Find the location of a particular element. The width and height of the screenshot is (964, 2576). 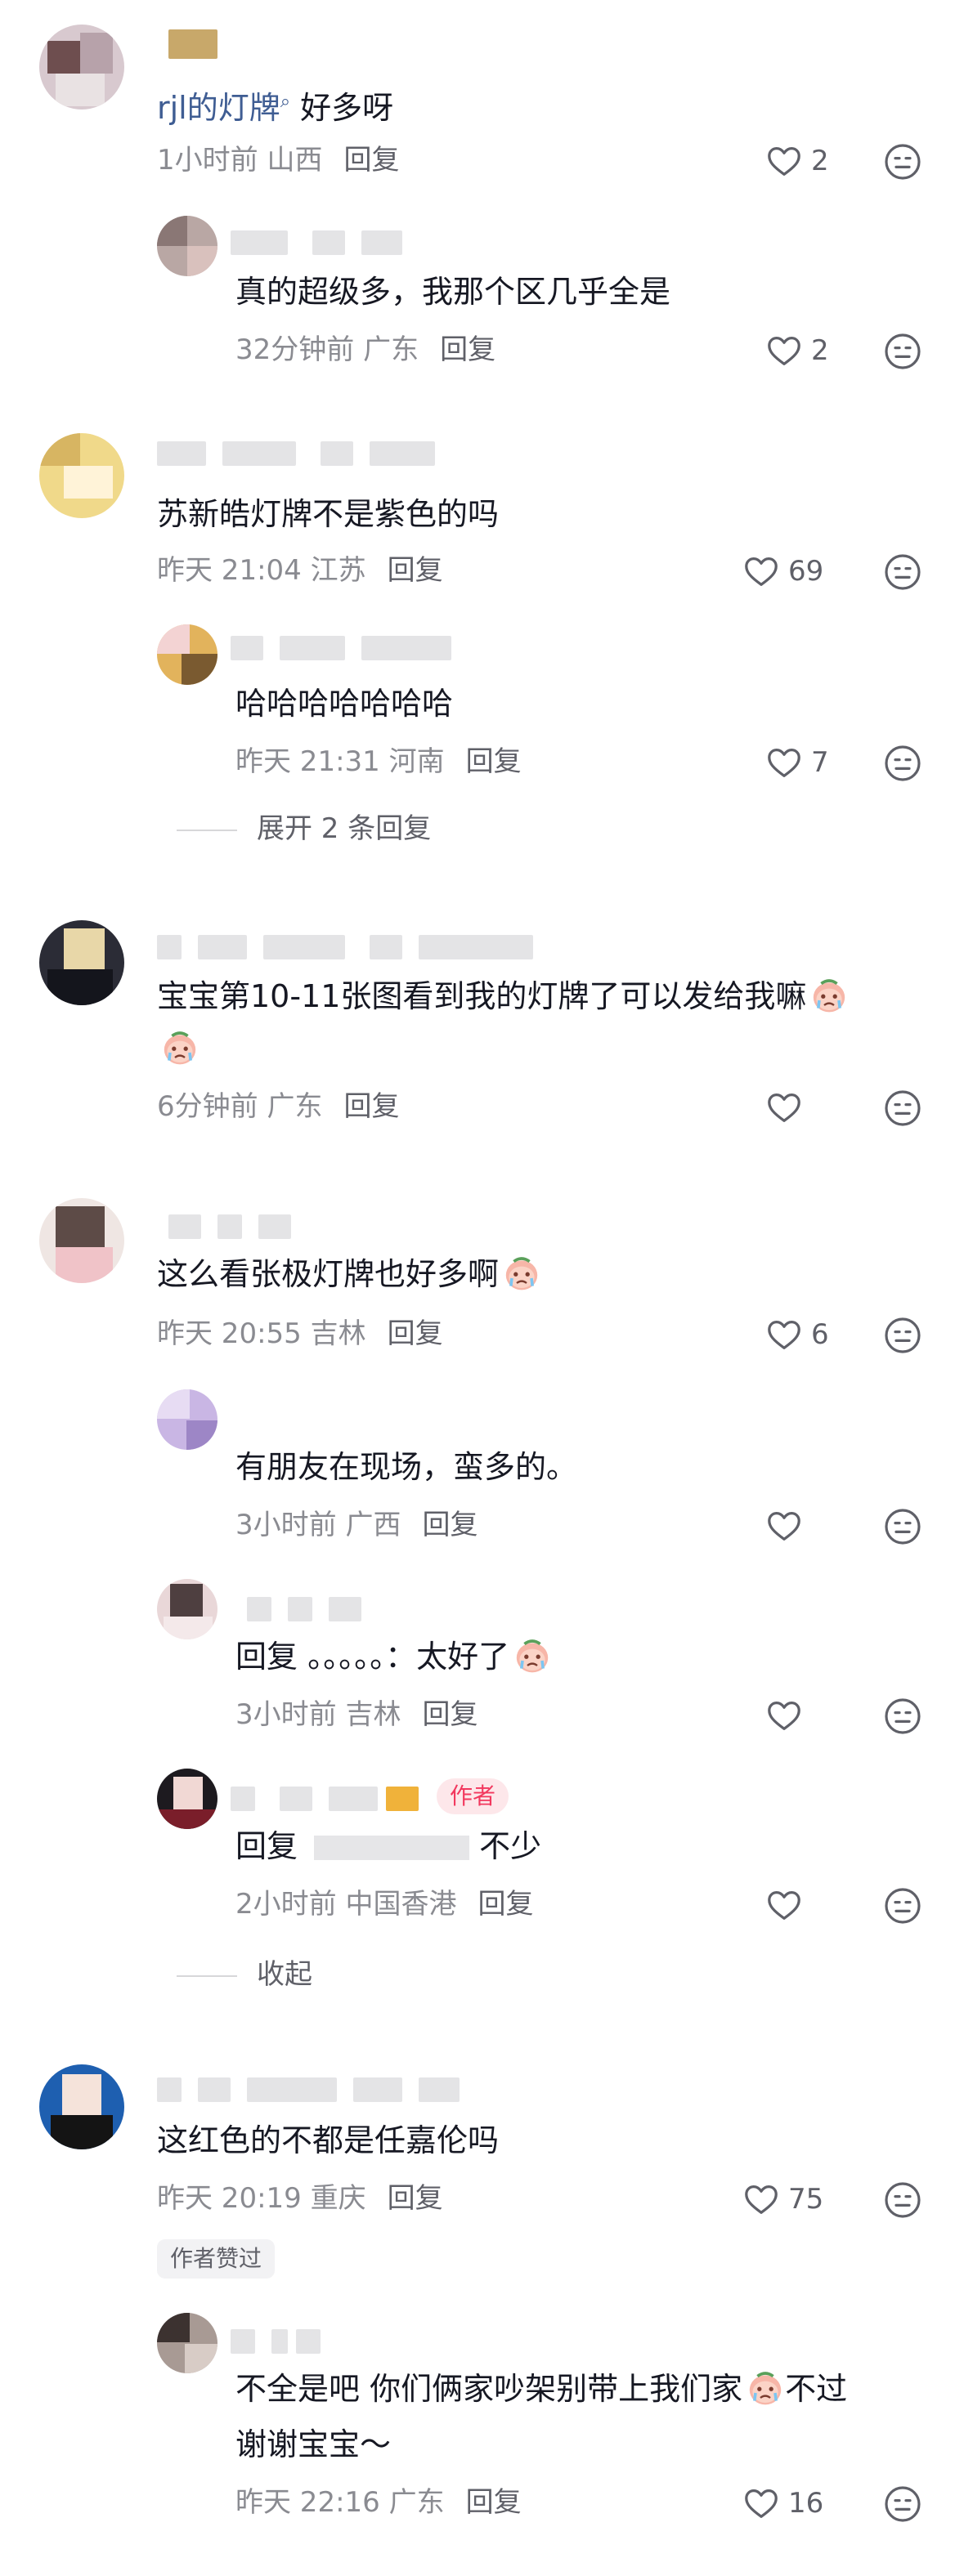

like-count: 69 is located at coordinates (806, 571).